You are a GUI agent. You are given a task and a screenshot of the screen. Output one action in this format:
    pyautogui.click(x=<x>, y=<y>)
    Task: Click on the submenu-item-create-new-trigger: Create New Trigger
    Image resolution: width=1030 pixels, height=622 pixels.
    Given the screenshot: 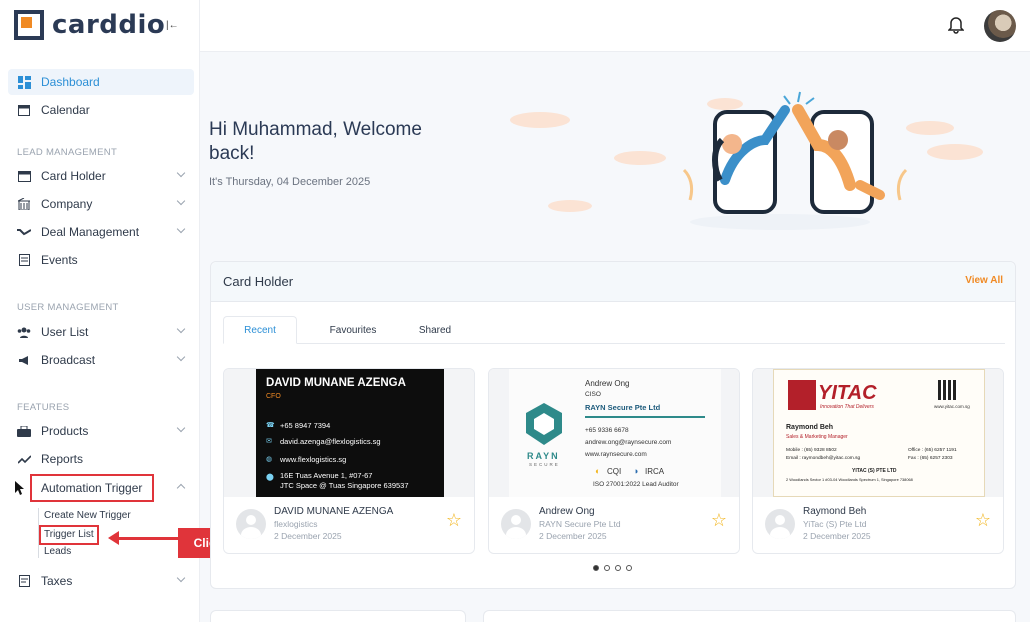 What is the action you would take?
    pyautogui.click(x=87, y=515)
    